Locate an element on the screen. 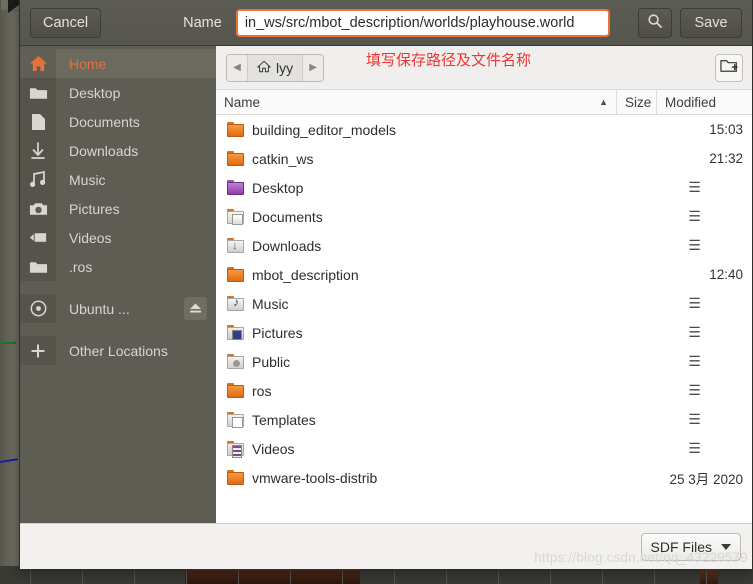 Image resolution: width=753 pixels, height=584 pixels. sidebar-item-videos: Videos is located at coordinates (118, 237).